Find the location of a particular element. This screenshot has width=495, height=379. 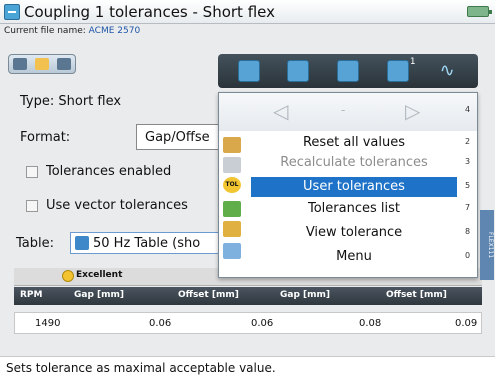

view-toolbar is located at coordinates (42, 64).